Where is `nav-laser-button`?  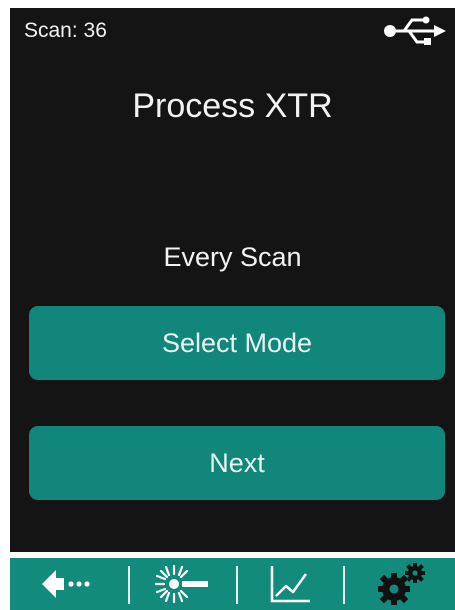
nav-laser-button is located at coordinates (182, 584).